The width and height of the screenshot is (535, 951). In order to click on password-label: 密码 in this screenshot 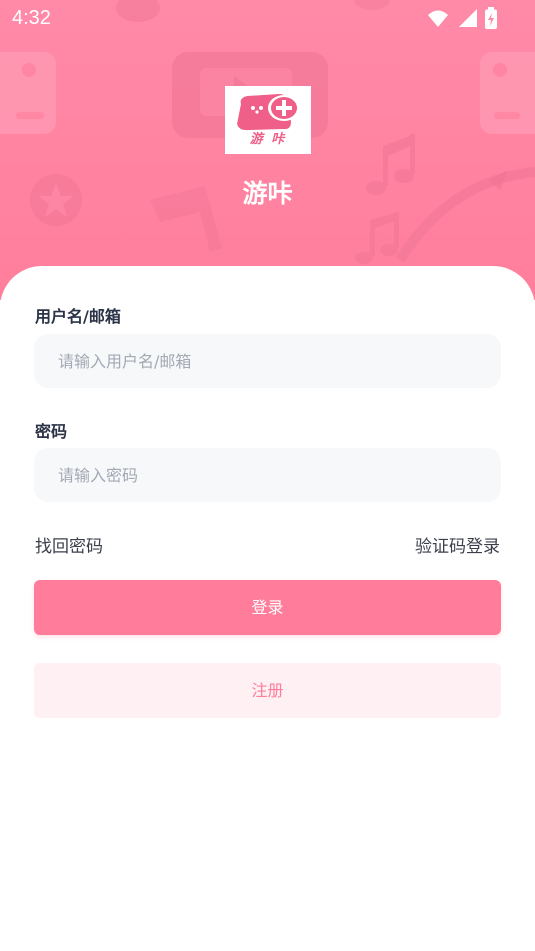, I will do `click(51, 431)`.